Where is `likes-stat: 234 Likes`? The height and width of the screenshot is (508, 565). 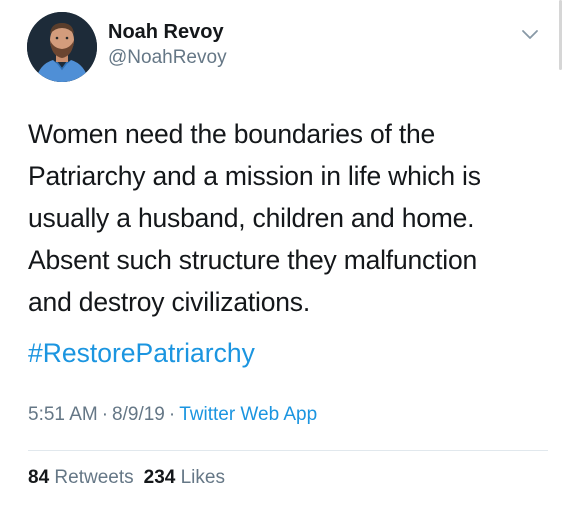
likes-stat: 234 Likes is located at coordinates (184, 477).